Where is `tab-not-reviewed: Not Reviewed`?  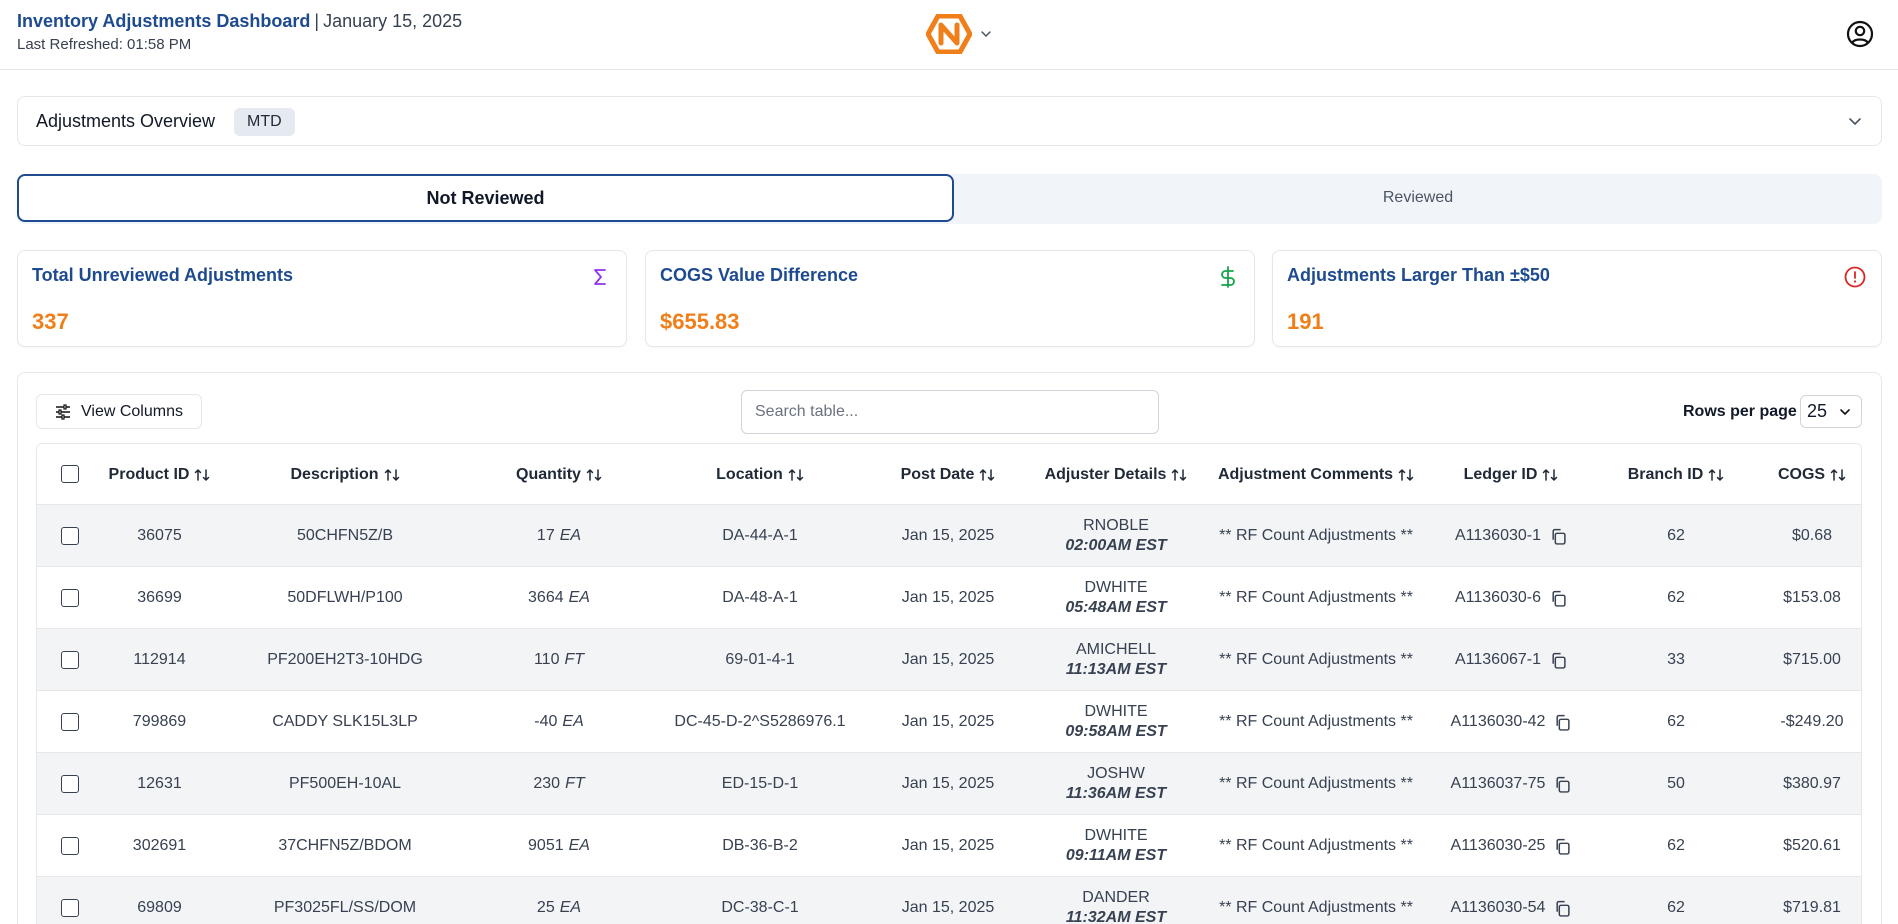
tab-not-reviewed: Not Reviewed is located at coordinates (485, 198).